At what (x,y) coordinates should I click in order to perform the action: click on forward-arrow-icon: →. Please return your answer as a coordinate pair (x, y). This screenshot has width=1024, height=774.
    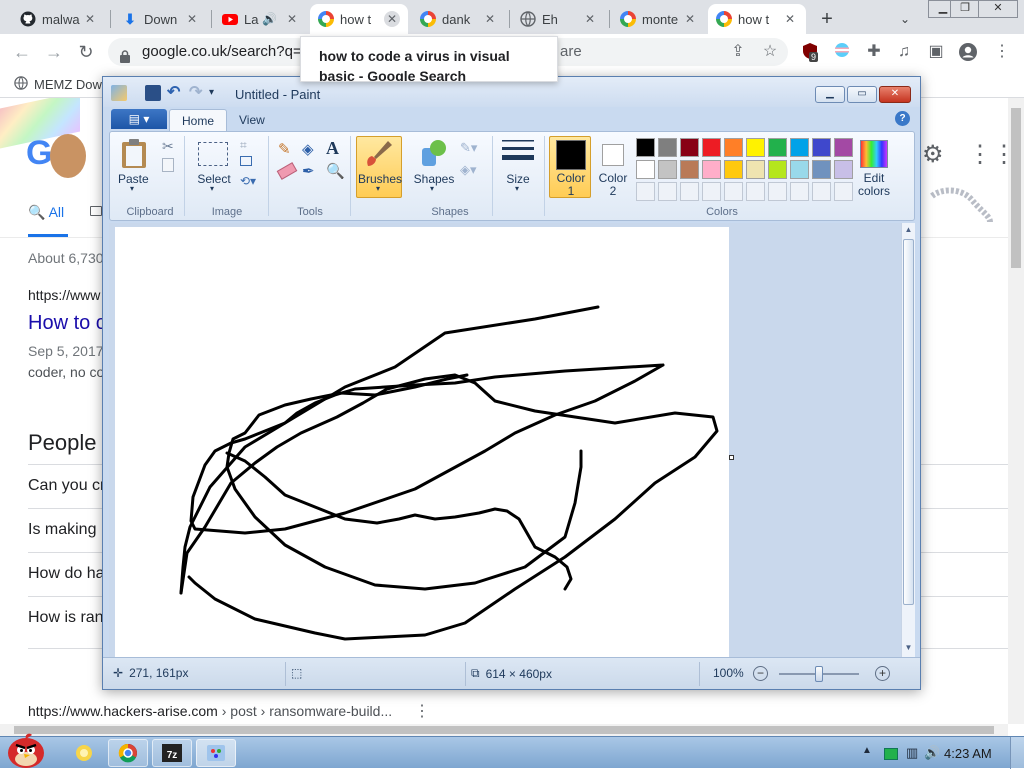
    Looking at the image, I should click on (54, 52).